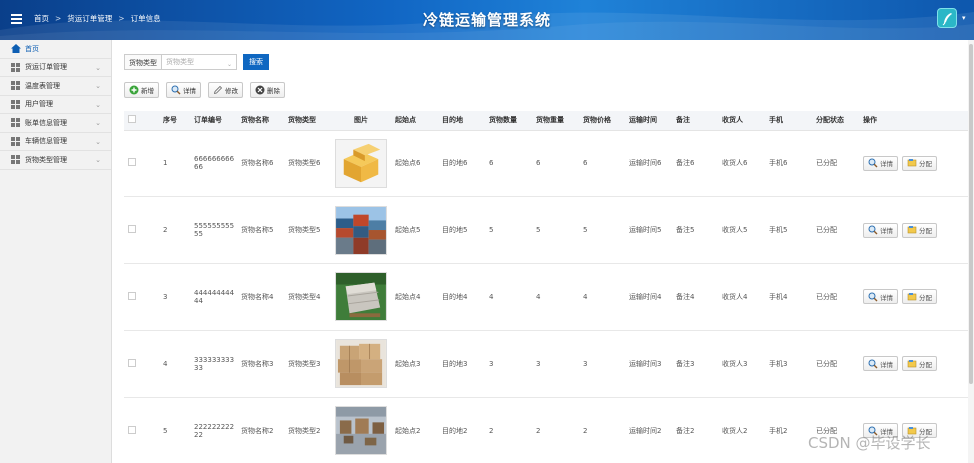  What do you see at coordinates (487, 20) in the screenshot?
I see `top-header: 首页 > 货运订单管理 > 订单信息 冷链运输管理系统 ▾` at bounding box center [487, 20].